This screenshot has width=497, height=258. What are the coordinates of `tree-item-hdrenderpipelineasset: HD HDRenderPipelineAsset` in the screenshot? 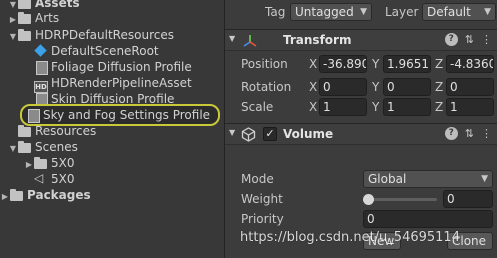 It's located at (108, 84).